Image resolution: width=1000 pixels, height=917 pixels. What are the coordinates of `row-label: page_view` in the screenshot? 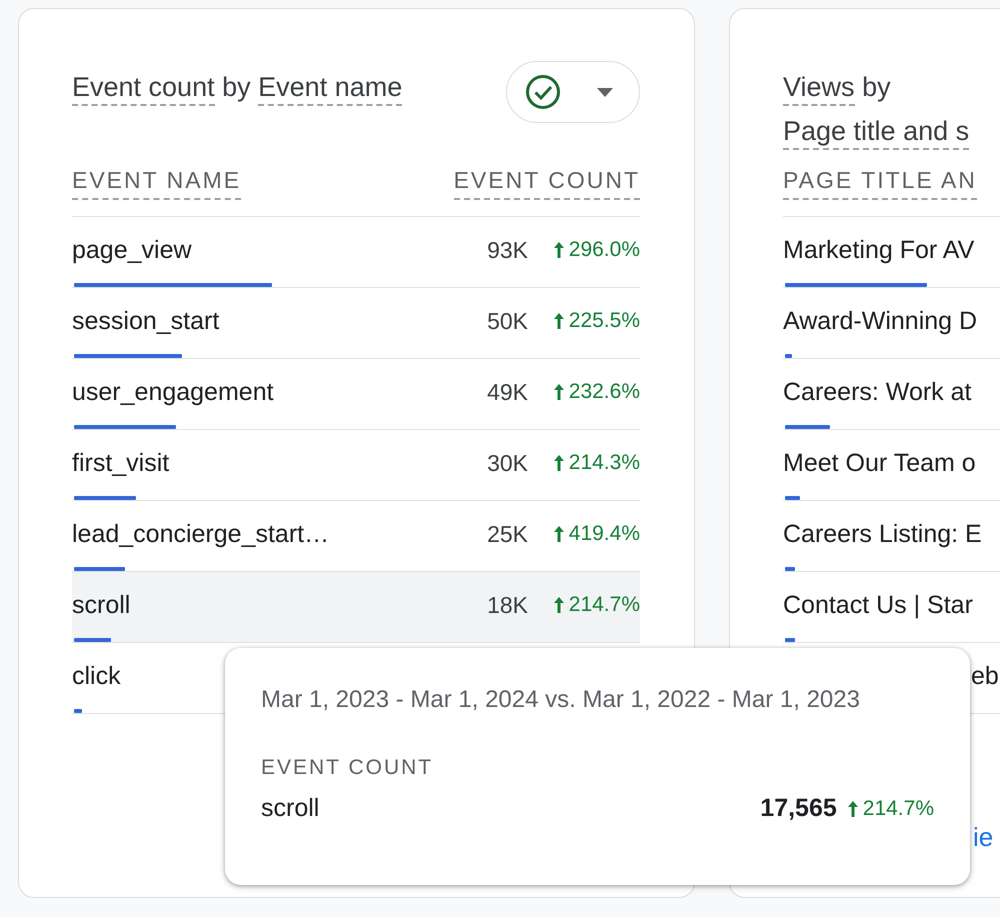 It's located at (132, 250).